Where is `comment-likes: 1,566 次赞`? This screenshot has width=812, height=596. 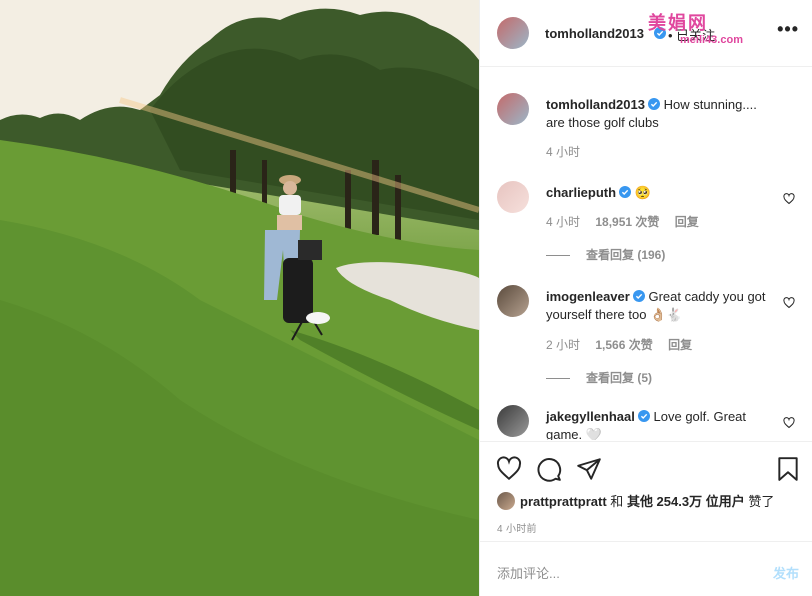 comment-likes: 1,566 次赞 is located at coordinates (623, 345).